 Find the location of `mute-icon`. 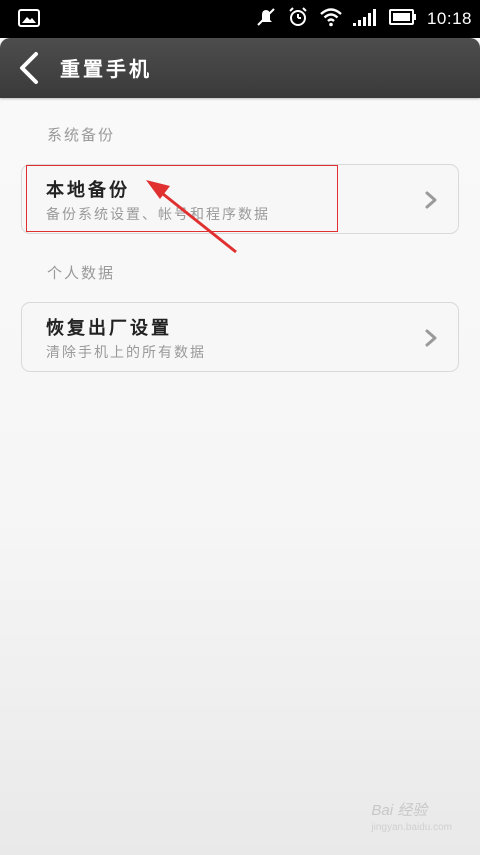

mute-icon is located at coordinates (266, 19).